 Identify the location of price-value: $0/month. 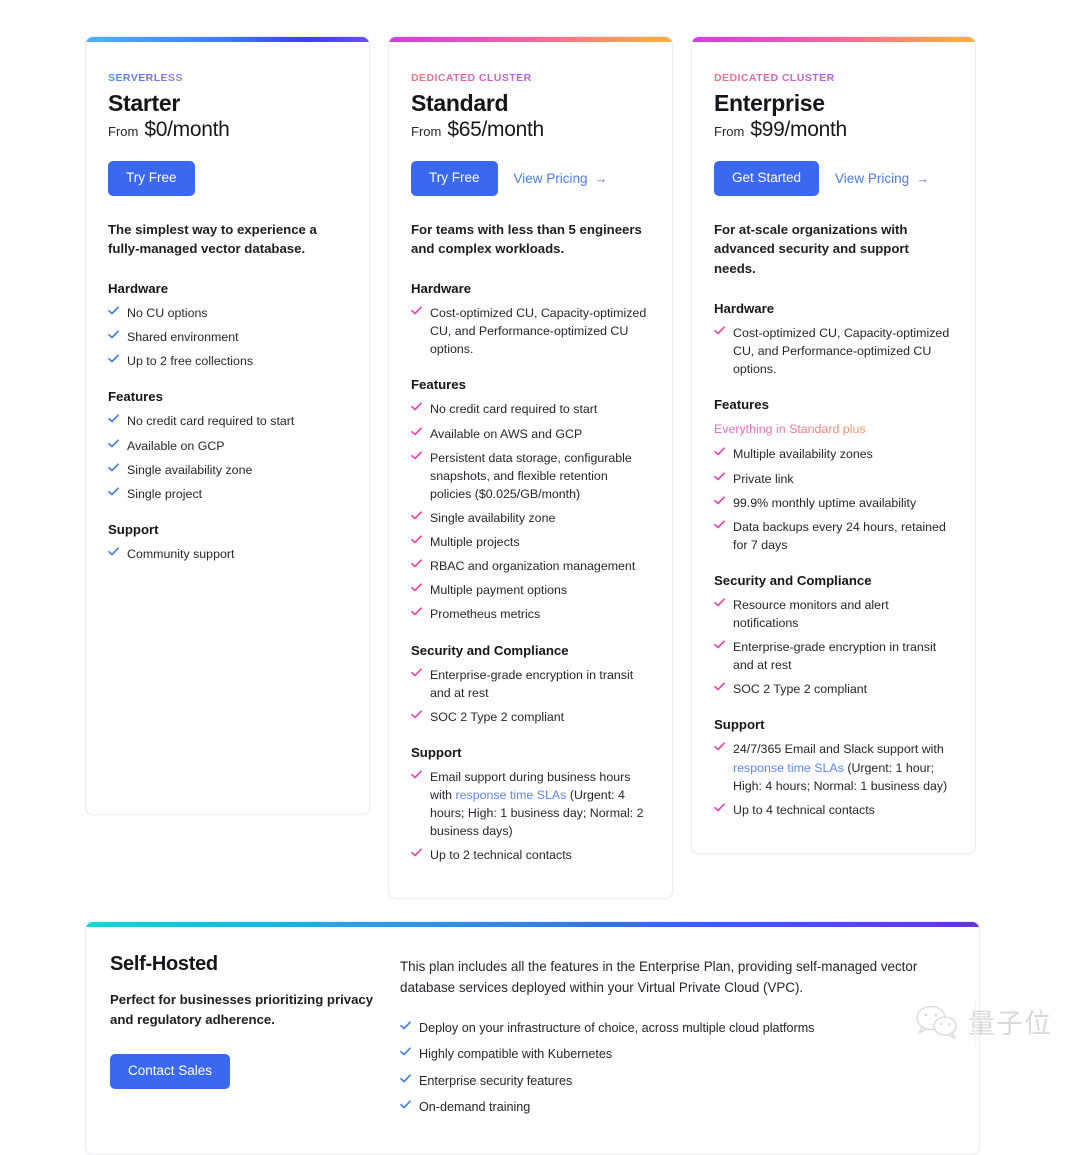
(187, 129).